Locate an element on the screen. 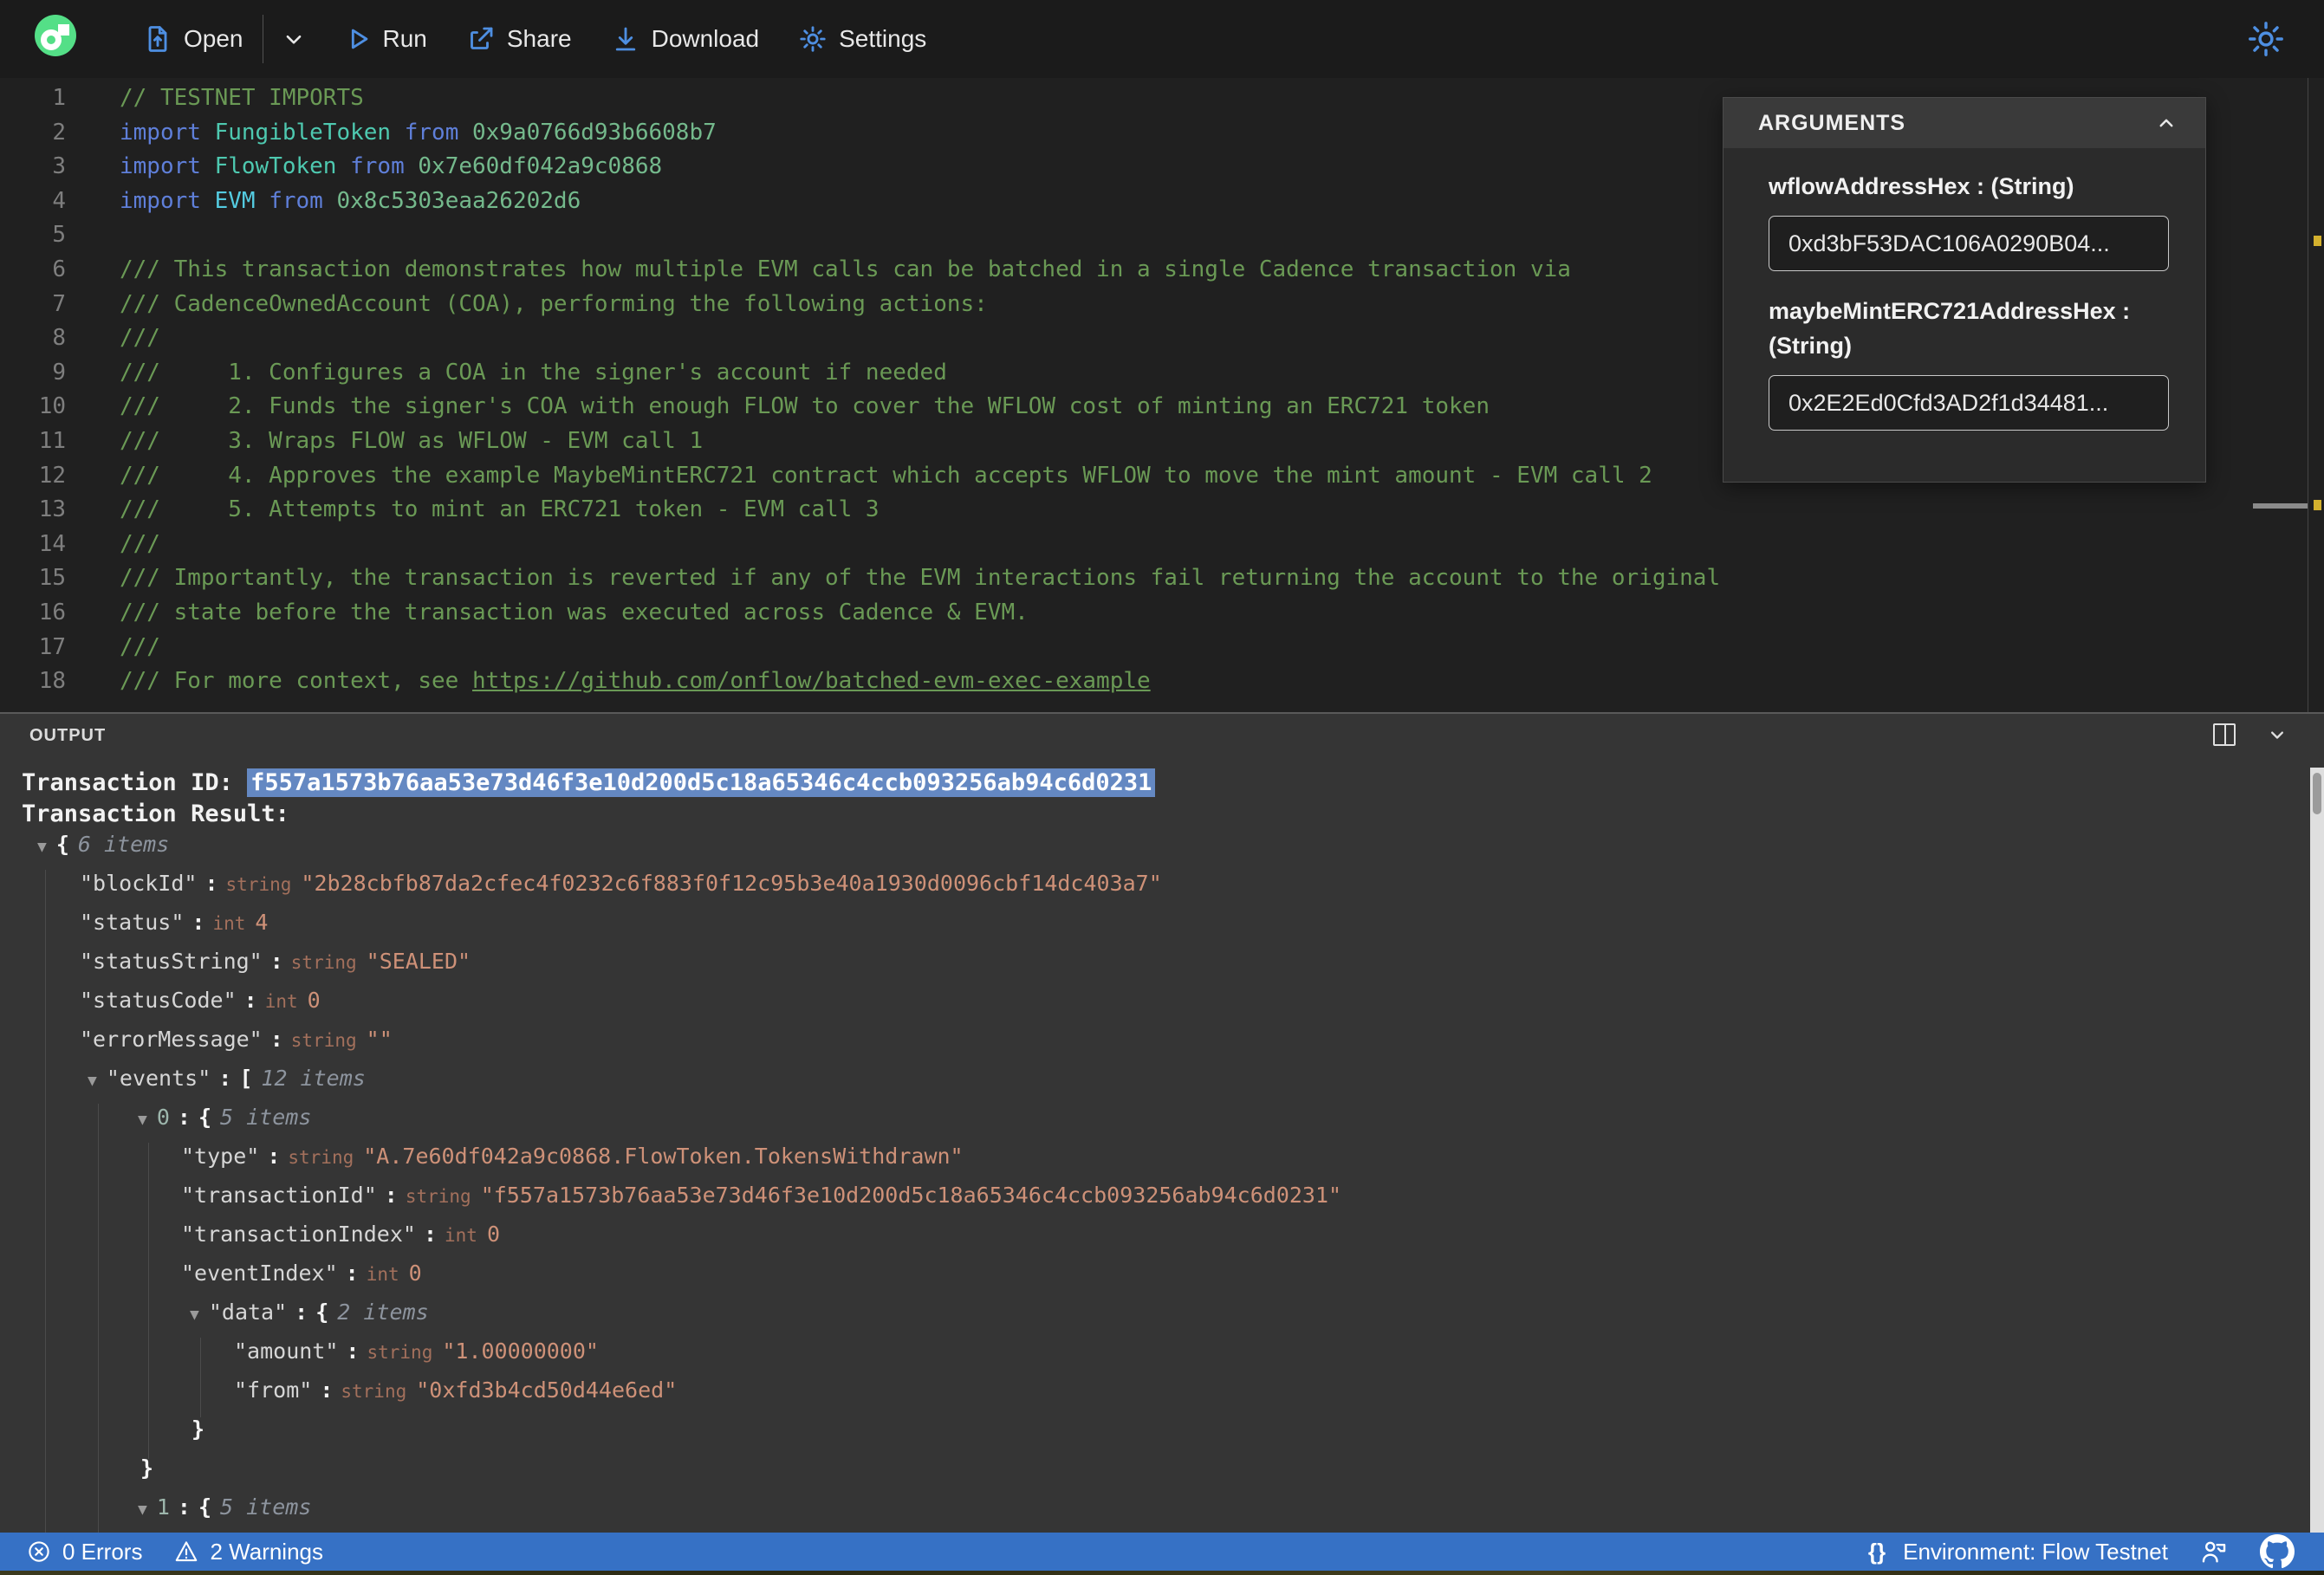  split-panel-icon is located at coordinates (2224, 734).